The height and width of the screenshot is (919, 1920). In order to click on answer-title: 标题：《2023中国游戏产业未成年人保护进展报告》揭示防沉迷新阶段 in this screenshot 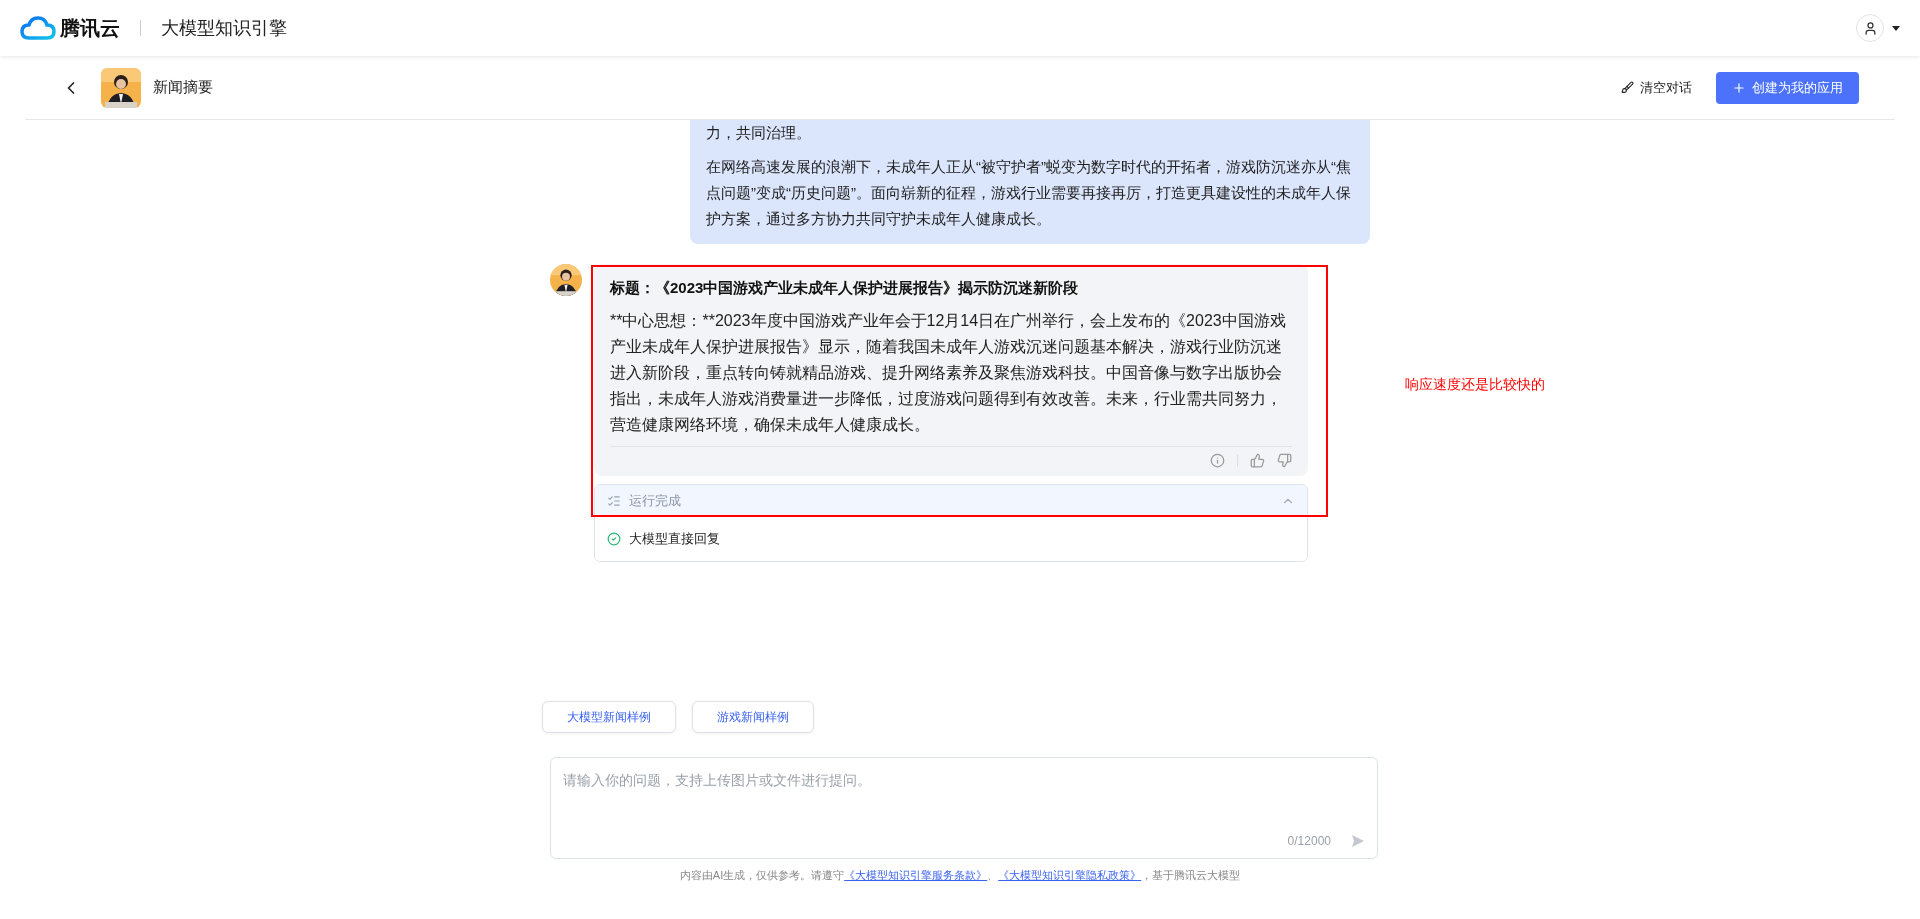, I will do `click(845, 288)`.